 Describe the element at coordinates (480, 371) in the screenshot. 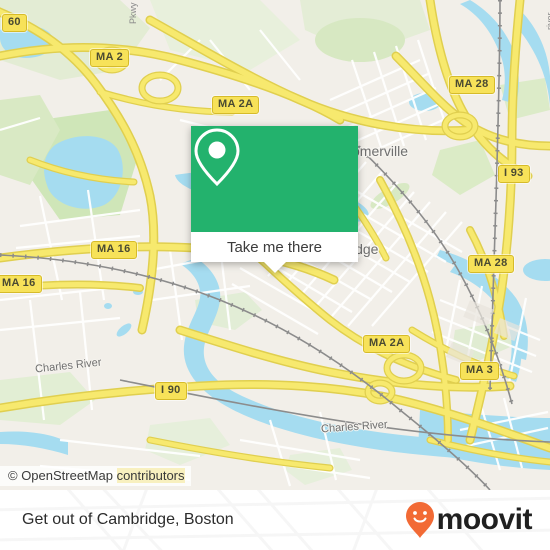

I see `road-shield: MA 3` at that location.